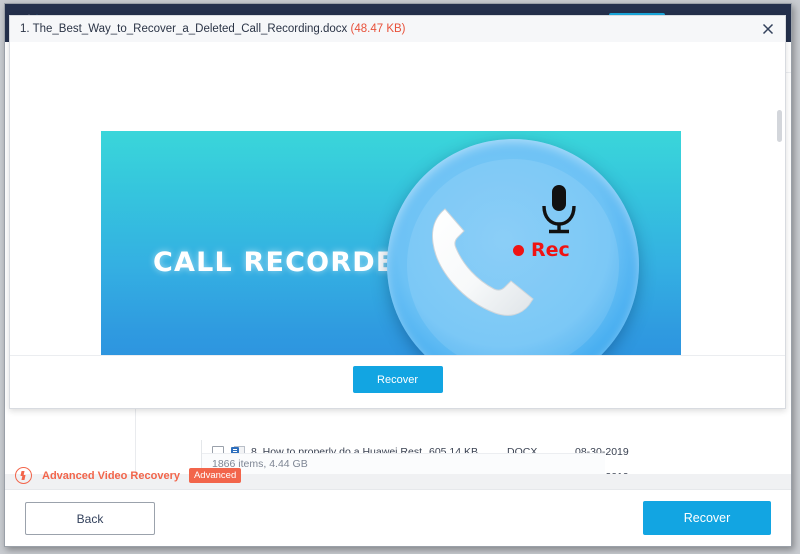 The image size is (800, 554). What do you see at coordinates (23, 475) in the screenshot?
I see `advanced-recovery-icon` at bounding box center [23, 475].